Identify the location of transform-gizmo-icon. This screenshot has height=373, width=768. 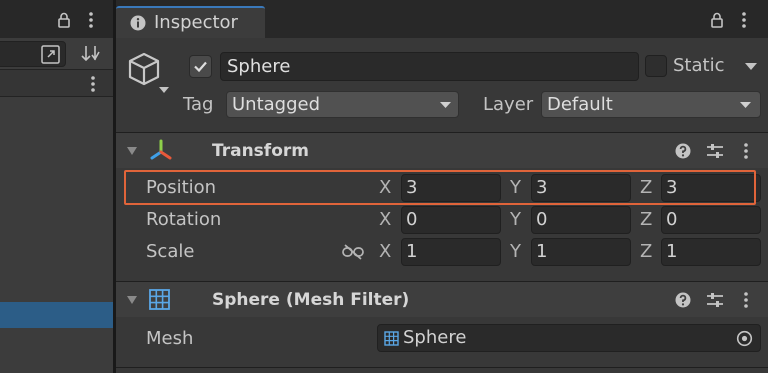
(161, 150).